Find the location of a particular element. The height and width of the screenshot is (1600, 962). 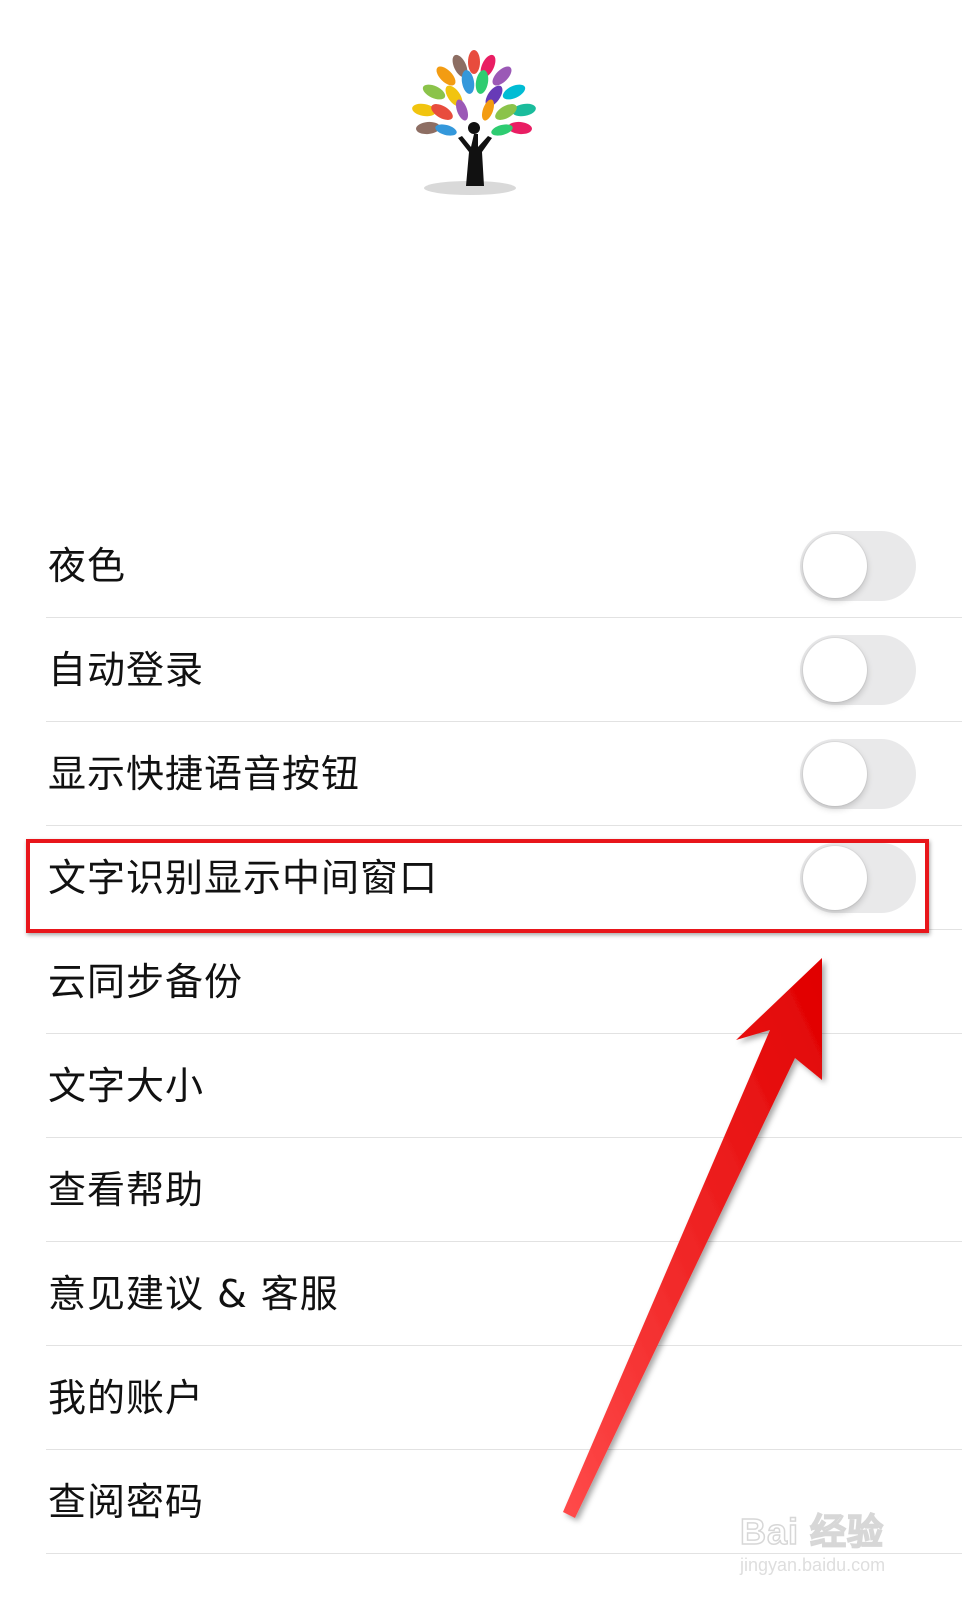

settings-row-font-size: 文字大小 is located at coordinates (481, 1086).